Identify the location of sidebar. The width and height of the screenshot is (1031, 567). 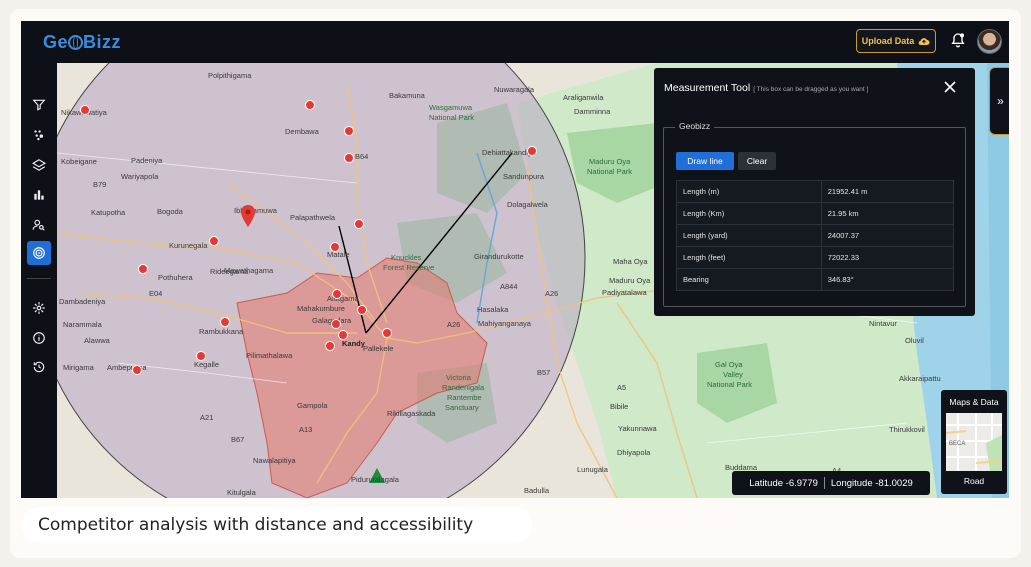
(39, 280).